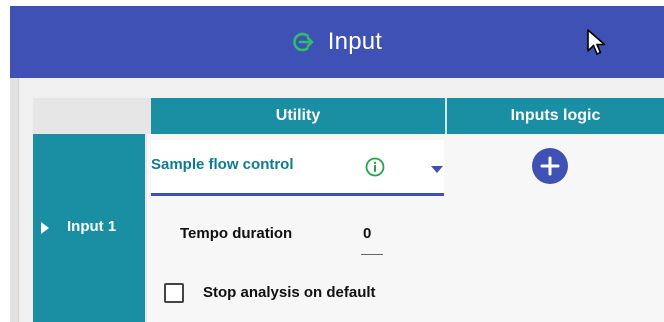  I want to click on column-header-inputs-logic: Inputs logic, so click(555, 116).